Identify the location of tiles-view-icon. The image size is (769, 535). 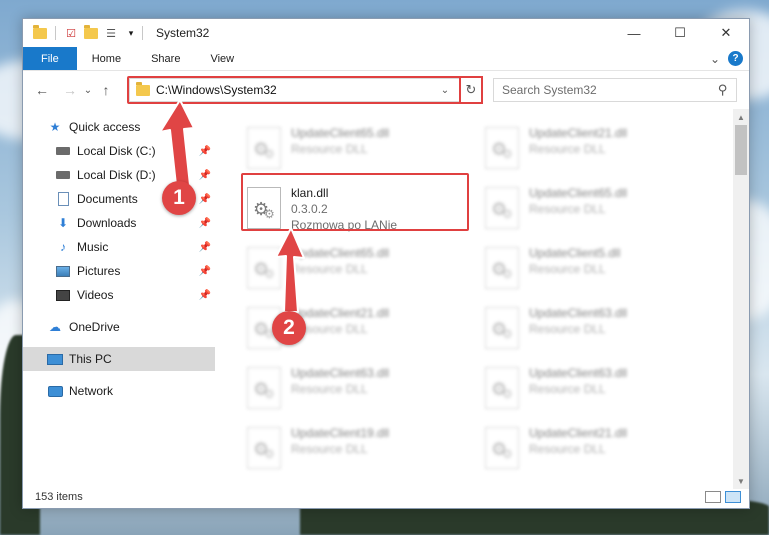
(733, 497).